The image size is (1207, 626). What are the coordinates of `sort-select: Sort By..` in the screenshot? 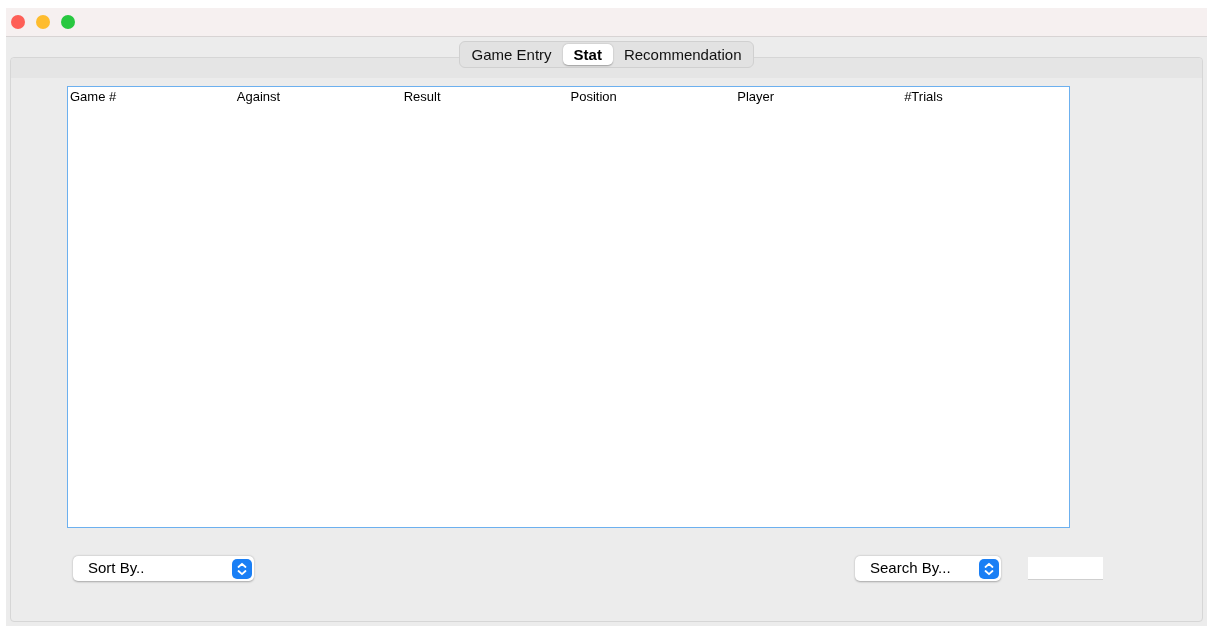 It's located at (163, 568).